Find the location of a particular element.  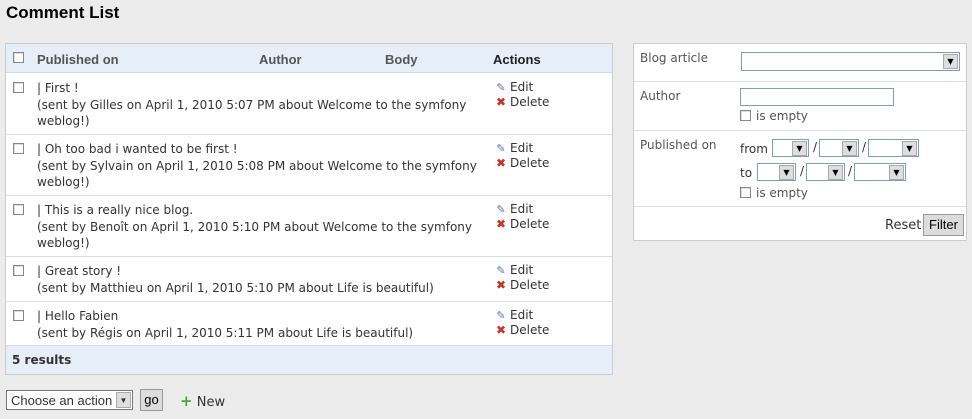

page-title: Comment List is located at coordinates (63, 12).